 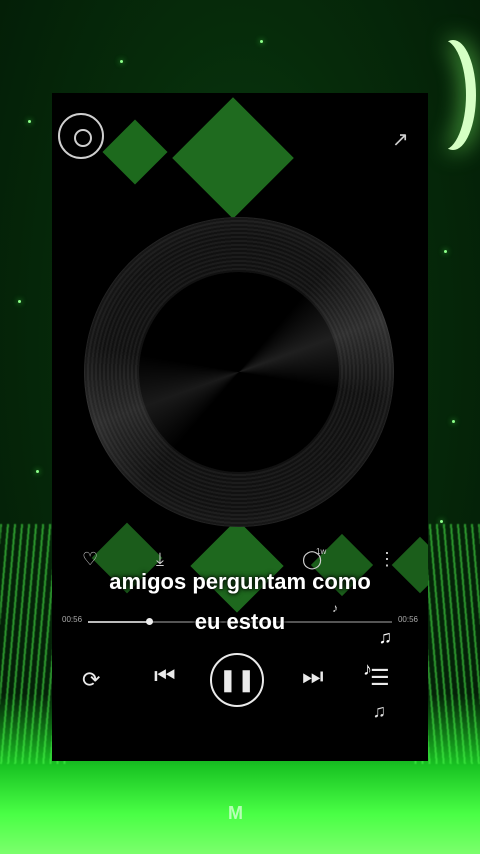 I want to click on heart-icon: ♡, so click(x=90, y=559).